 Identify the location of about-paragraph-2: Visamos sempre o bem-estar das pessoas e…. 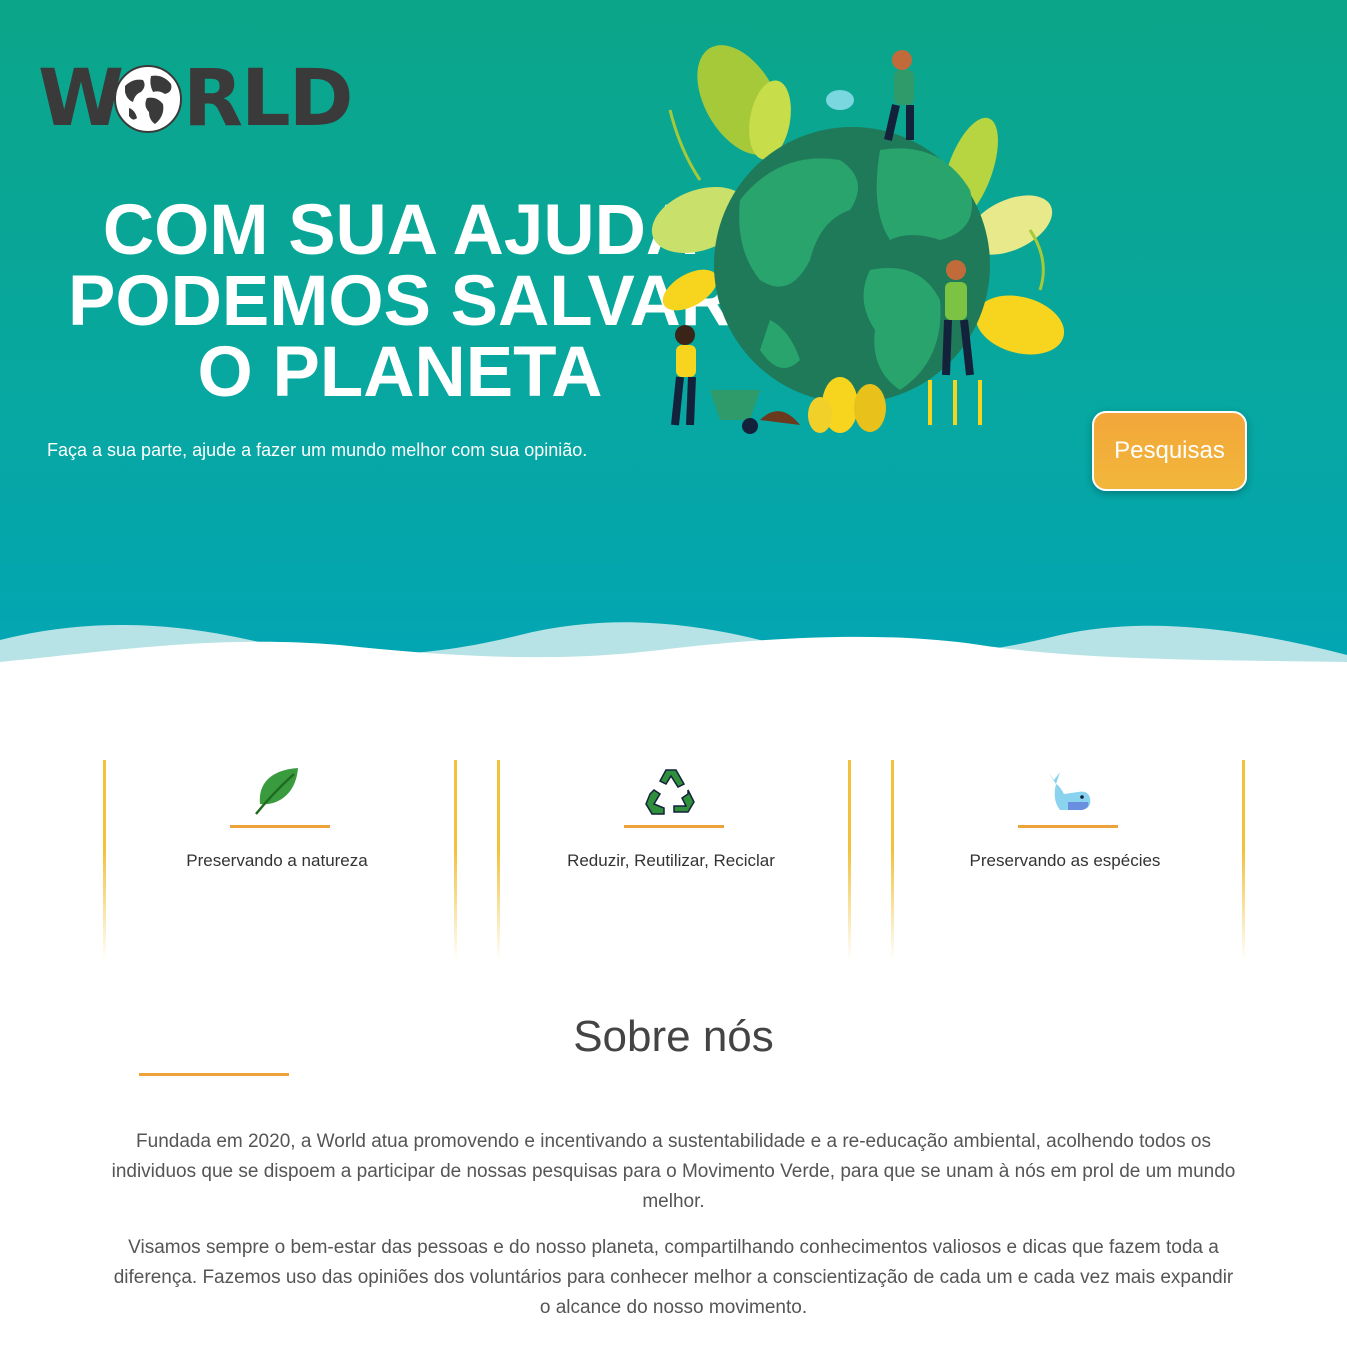
(673, 1277).